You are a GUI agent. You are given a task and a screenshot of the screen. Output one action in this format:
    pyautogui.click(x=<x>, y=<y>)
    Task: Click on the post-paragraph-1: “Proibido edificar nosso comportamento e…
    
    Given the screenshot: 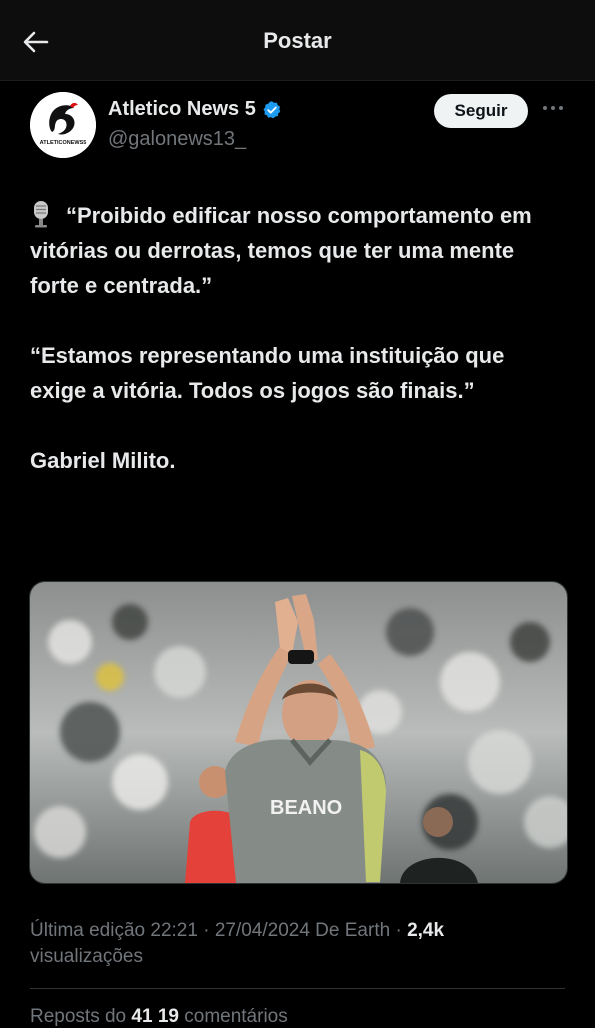 What is the action you would take?
    pyautogui.click(x=295, y=250)
    